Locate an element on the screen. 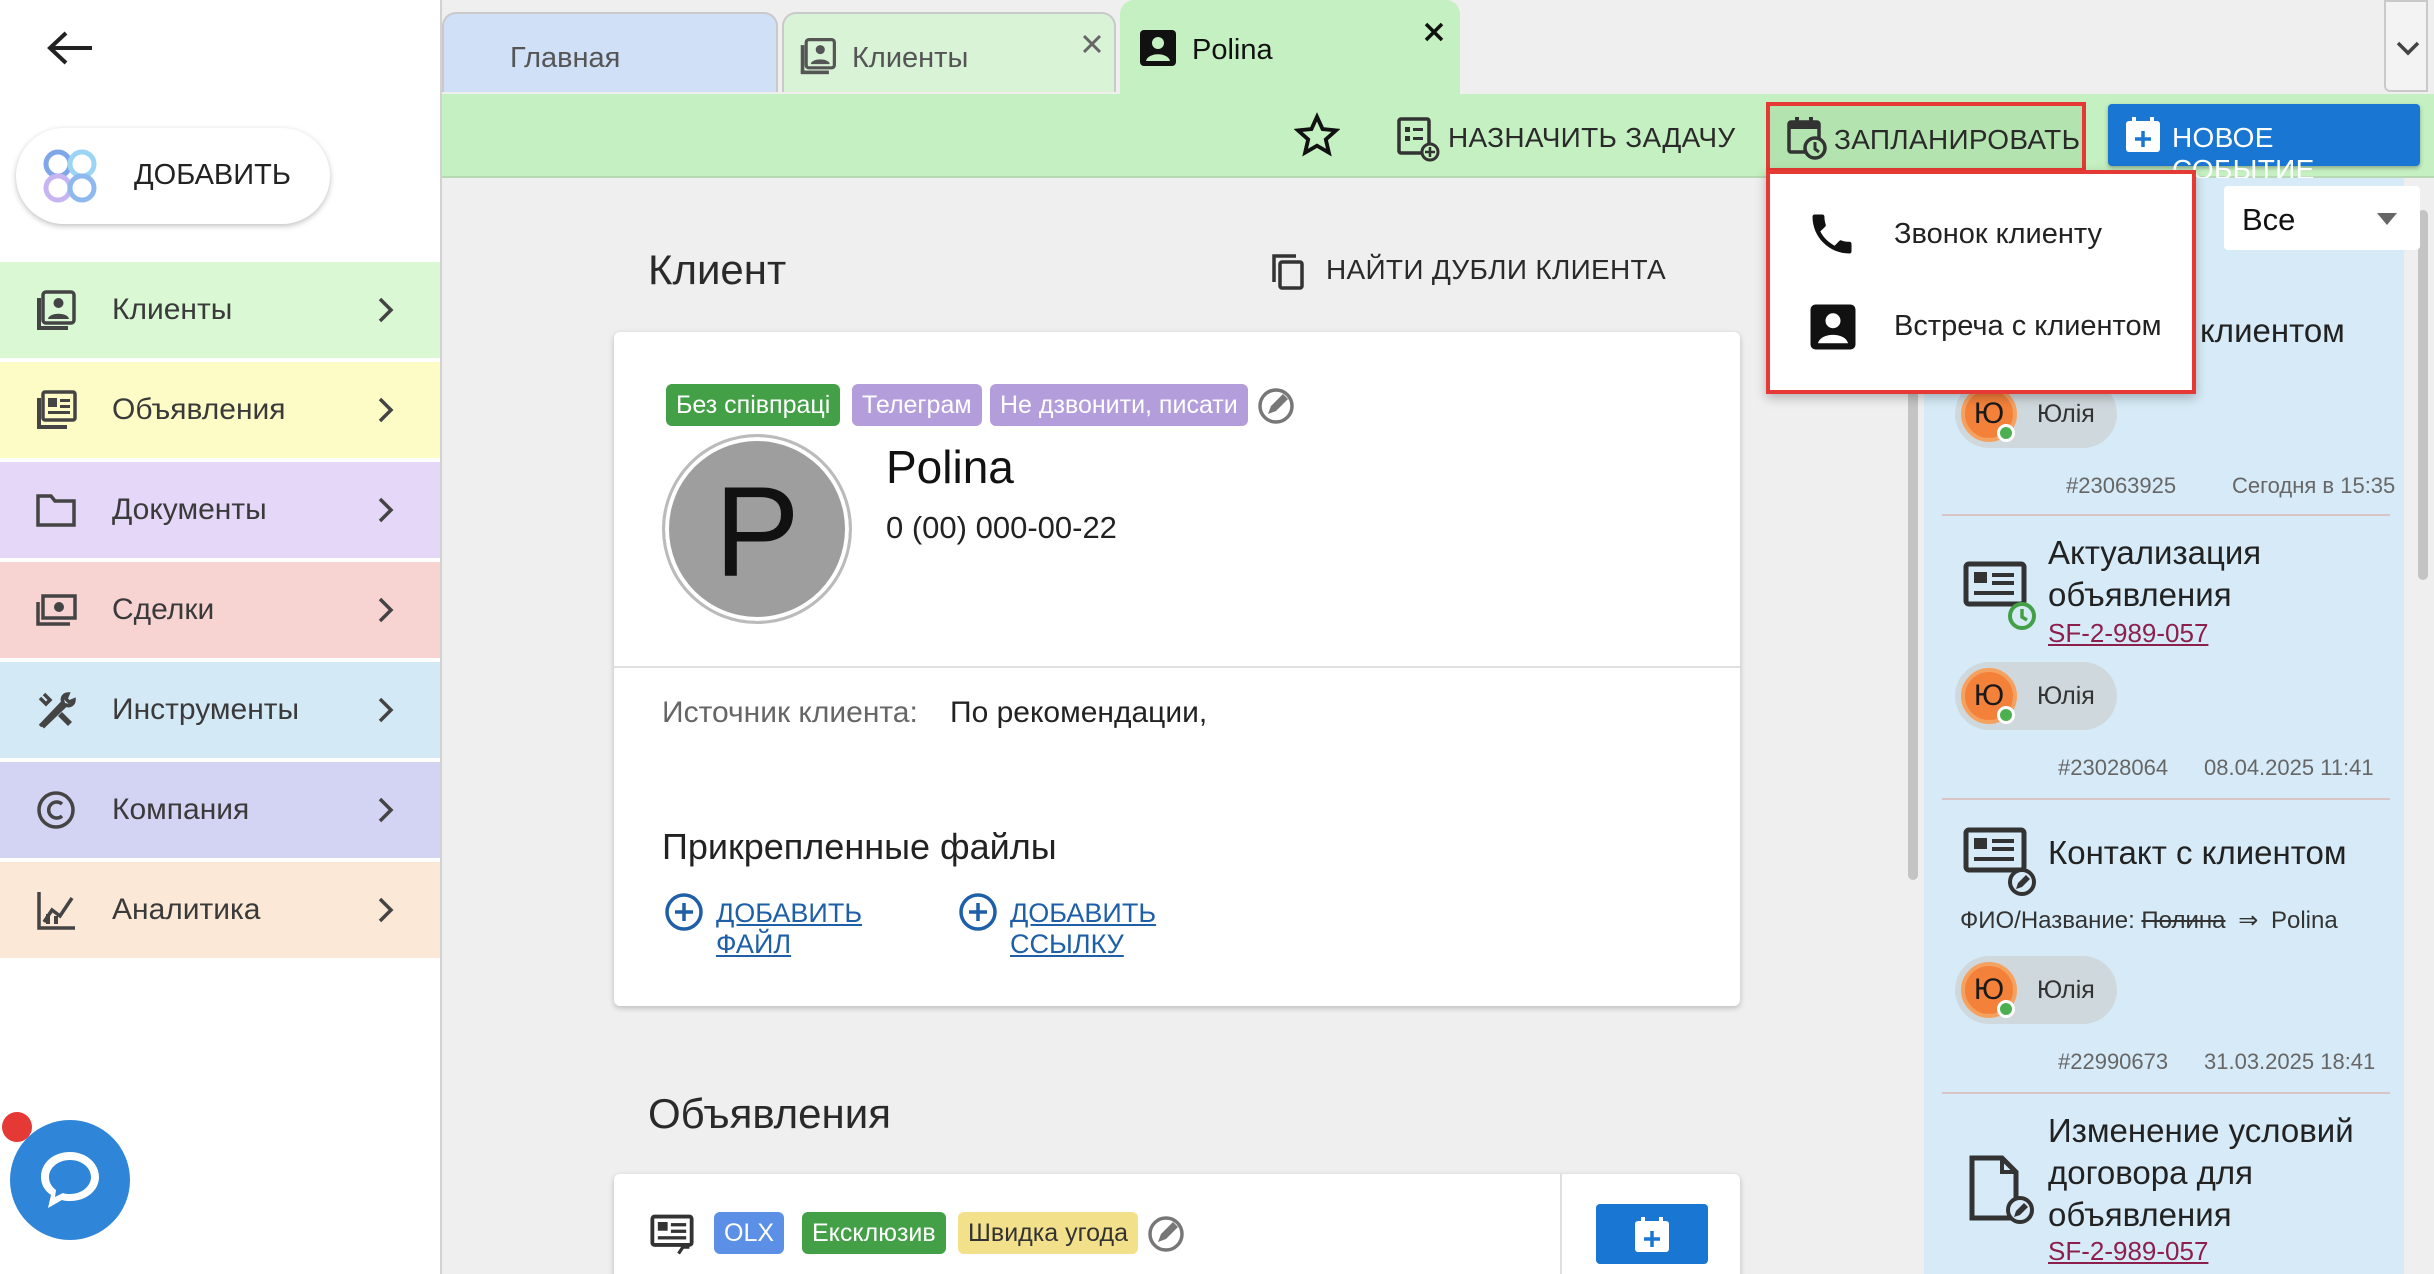  sidebar-item-tools: Инструменты is located at coordinates (220, 710).